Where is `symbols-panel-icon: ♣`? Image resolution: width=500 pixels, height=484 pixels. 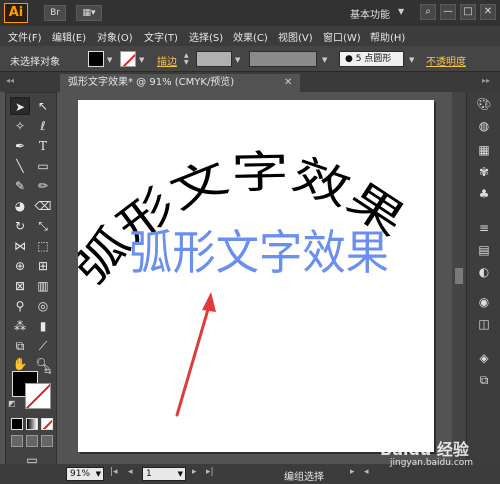
symbols-panel-icon: ♣ is located at coordinates (484, 194).